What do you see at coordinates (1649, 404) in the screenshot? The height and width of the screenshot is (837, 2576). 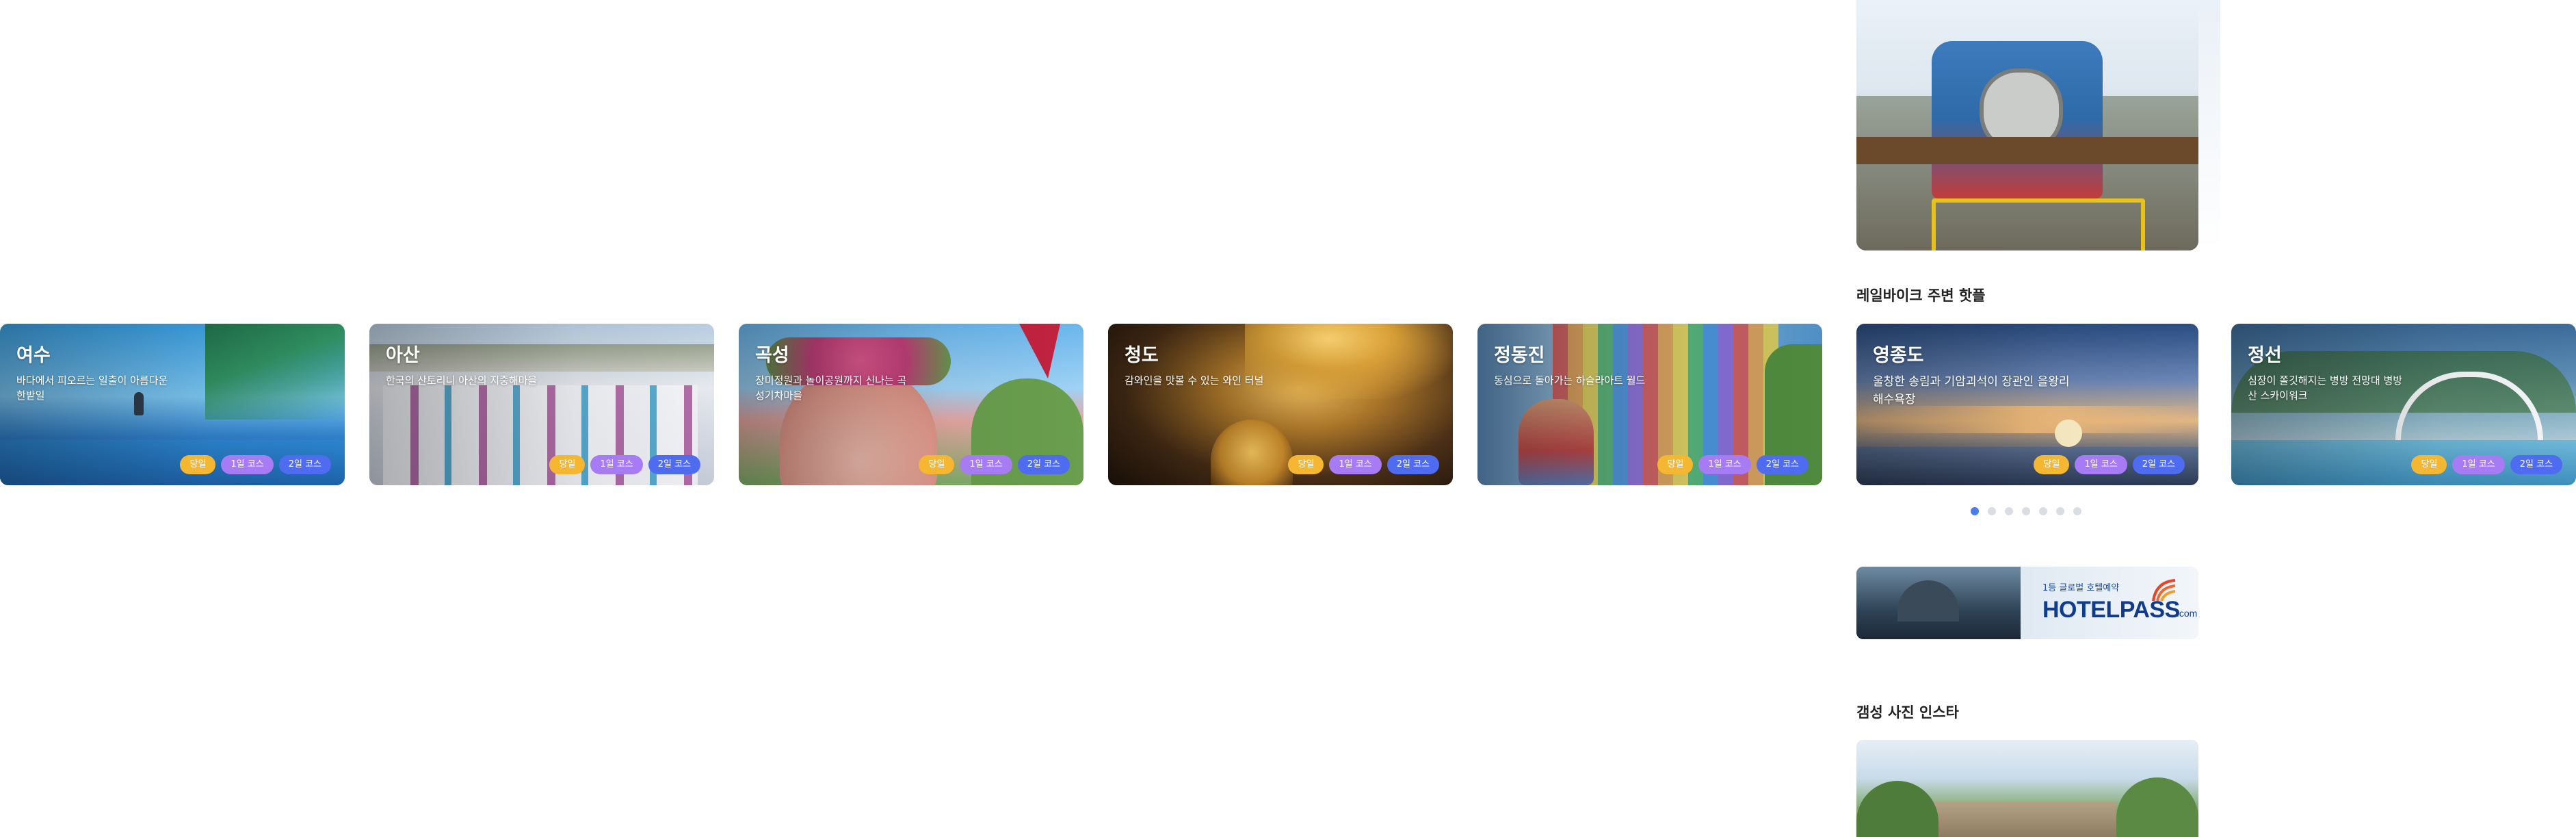 I see `region-card-jeongdongjin: 정동진 동심으로 돌아가는 하슬라아트 월드 당일 1일 코스 2일 코스` at bounding box center [1649, 404].